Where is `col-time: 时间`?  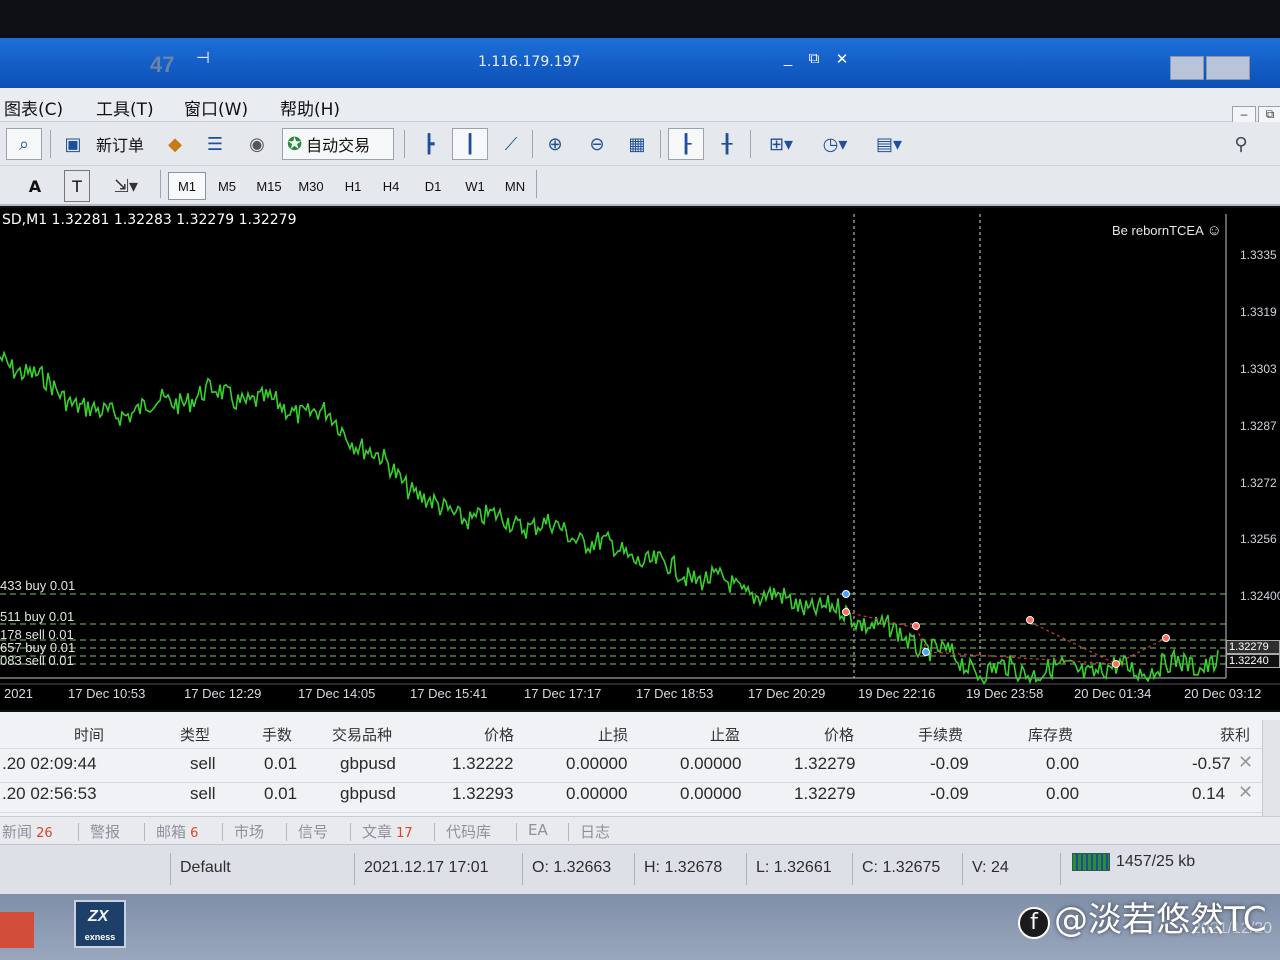 col-time: 时间 is located at coordinates (89, 734).